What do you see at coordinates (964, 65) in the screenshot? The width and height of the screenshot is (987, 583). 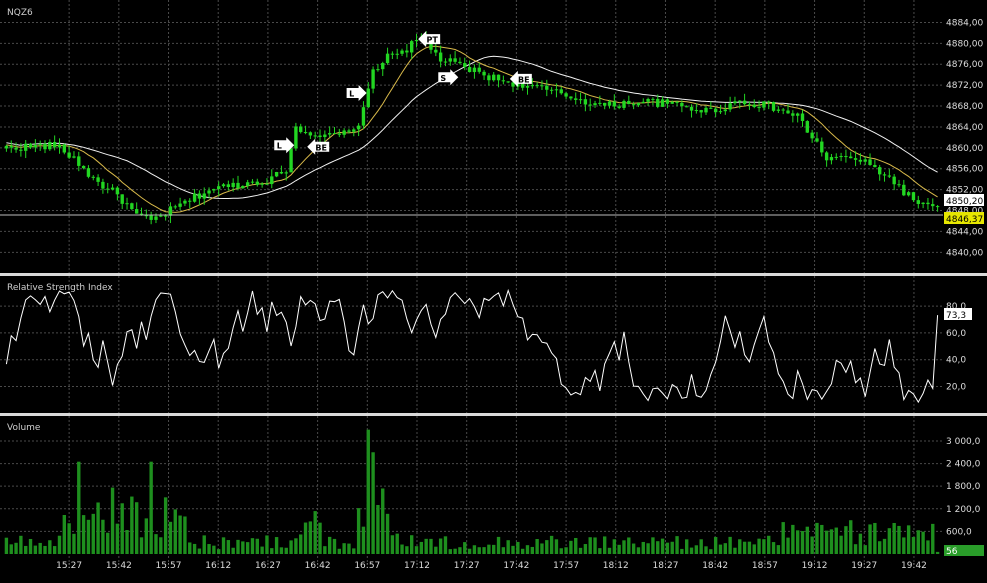 I see `price-tick-label: 4876,00` at bounding box center [964, 65].